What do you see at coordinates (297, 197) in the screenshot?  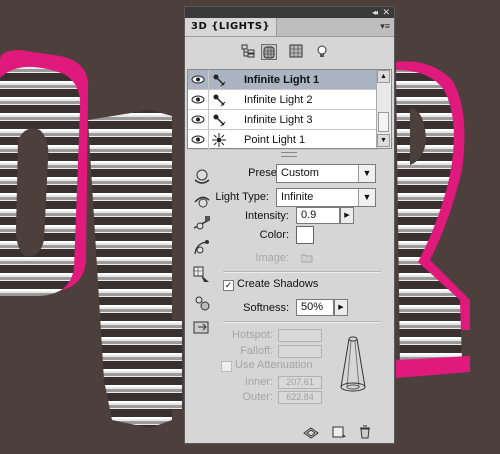 I see `light-type-value: Infinite` at bounding box center [297, 197].